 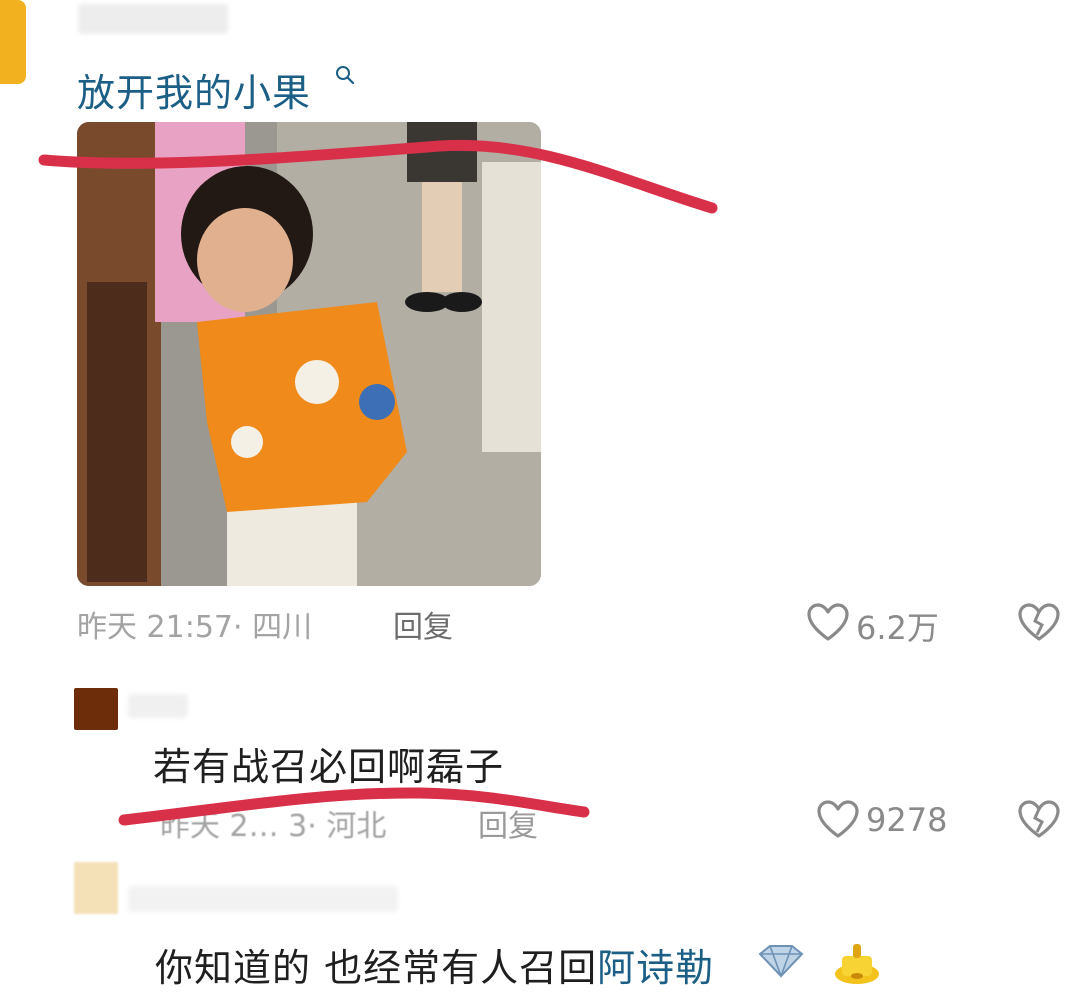 What do you see at coordinates (329, 767) in the screenshot?
I see `comment-text: 若有战召必回啊磊子` at bounding box center [329, 767].